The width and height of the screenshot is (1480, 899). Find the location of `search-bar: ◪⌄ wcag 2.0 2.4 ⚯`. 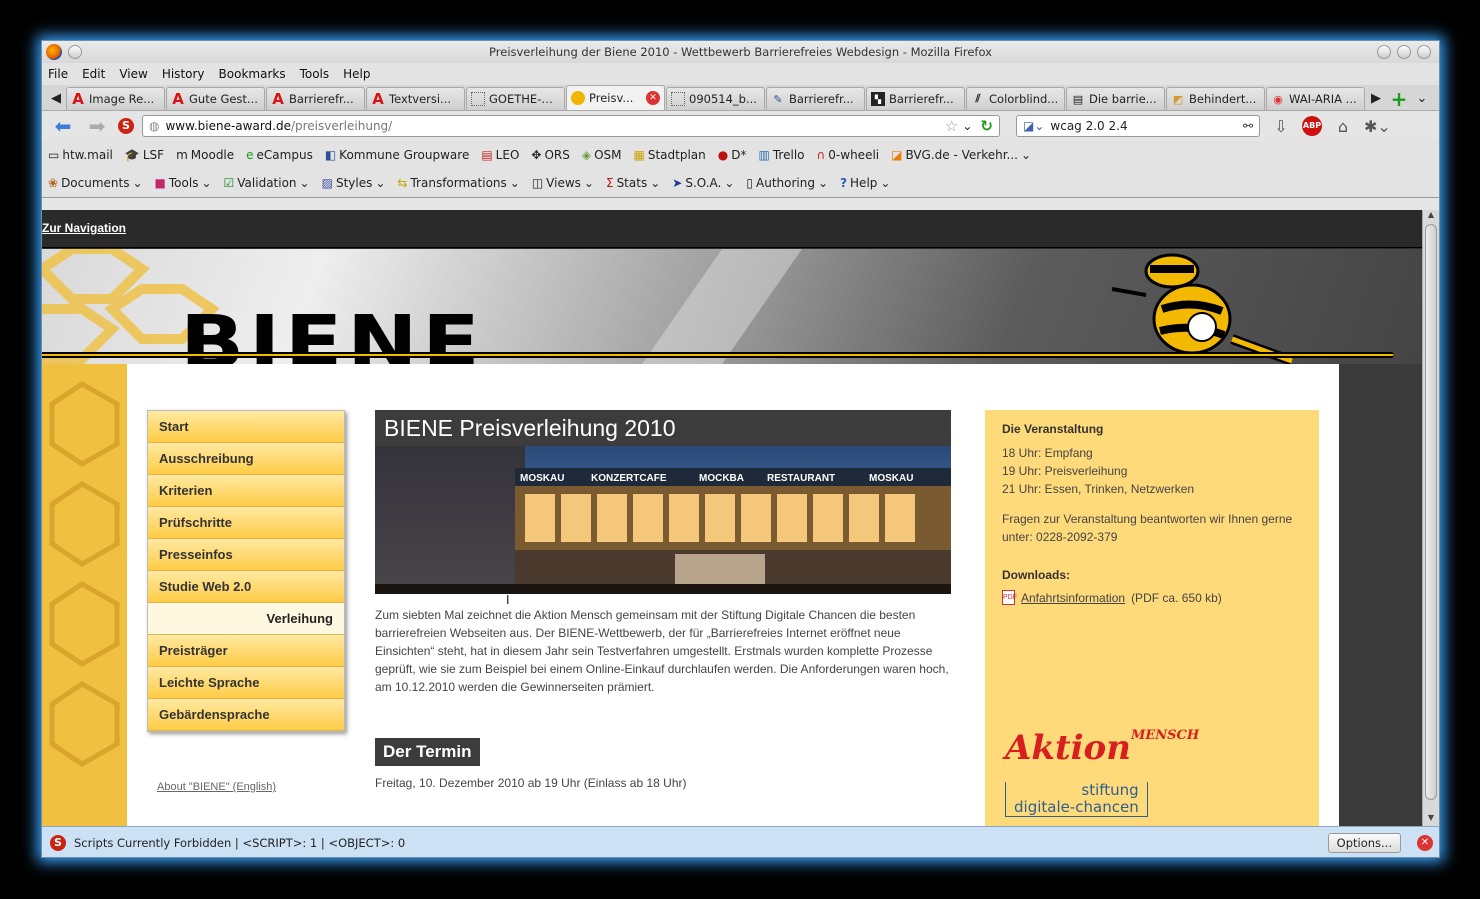

search-bar: ◪⌄ wcag 2.0 2.4 ⚯ is located at coordinates (1138, 126).